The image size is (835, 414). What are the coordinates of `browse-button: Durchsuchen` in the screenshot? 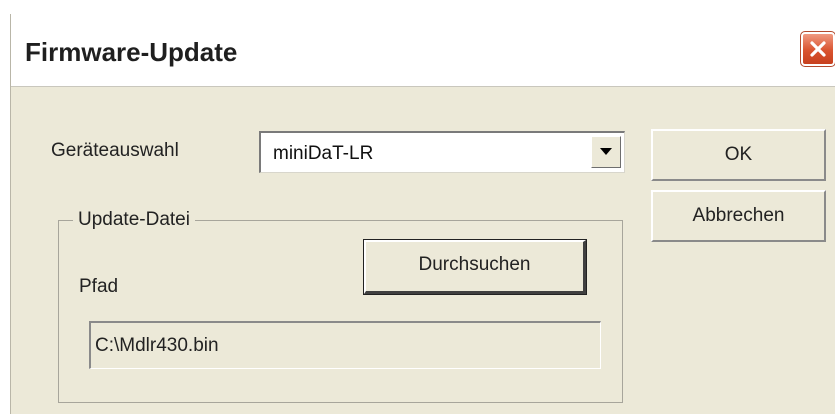 It's located at (475, 267).